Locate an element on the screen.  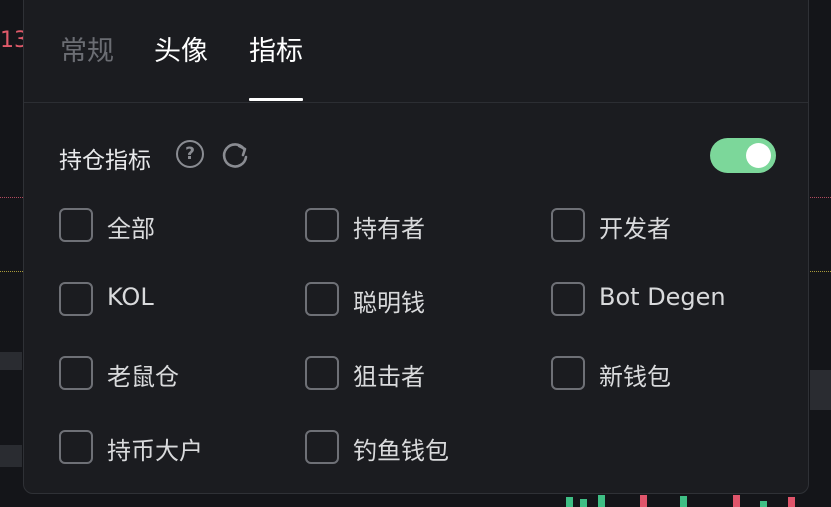
checkbox-label: Bot Degen is located at coordinates (662, 297).